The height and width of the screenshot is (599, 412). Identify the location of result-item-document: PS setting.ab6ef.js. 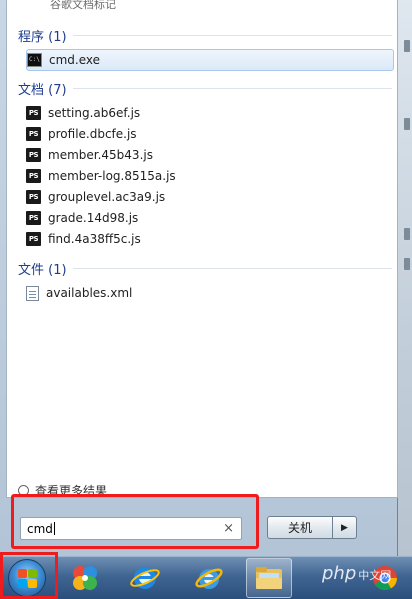
(209, 113).